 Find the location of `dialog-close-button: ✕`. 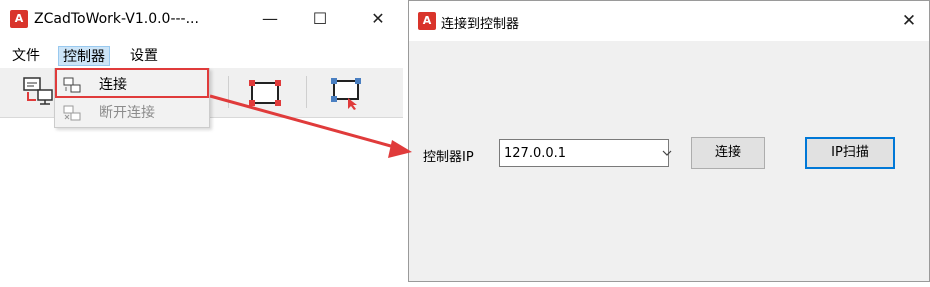

dialog-close-button: ✕ is located at coordinates (909, 21).